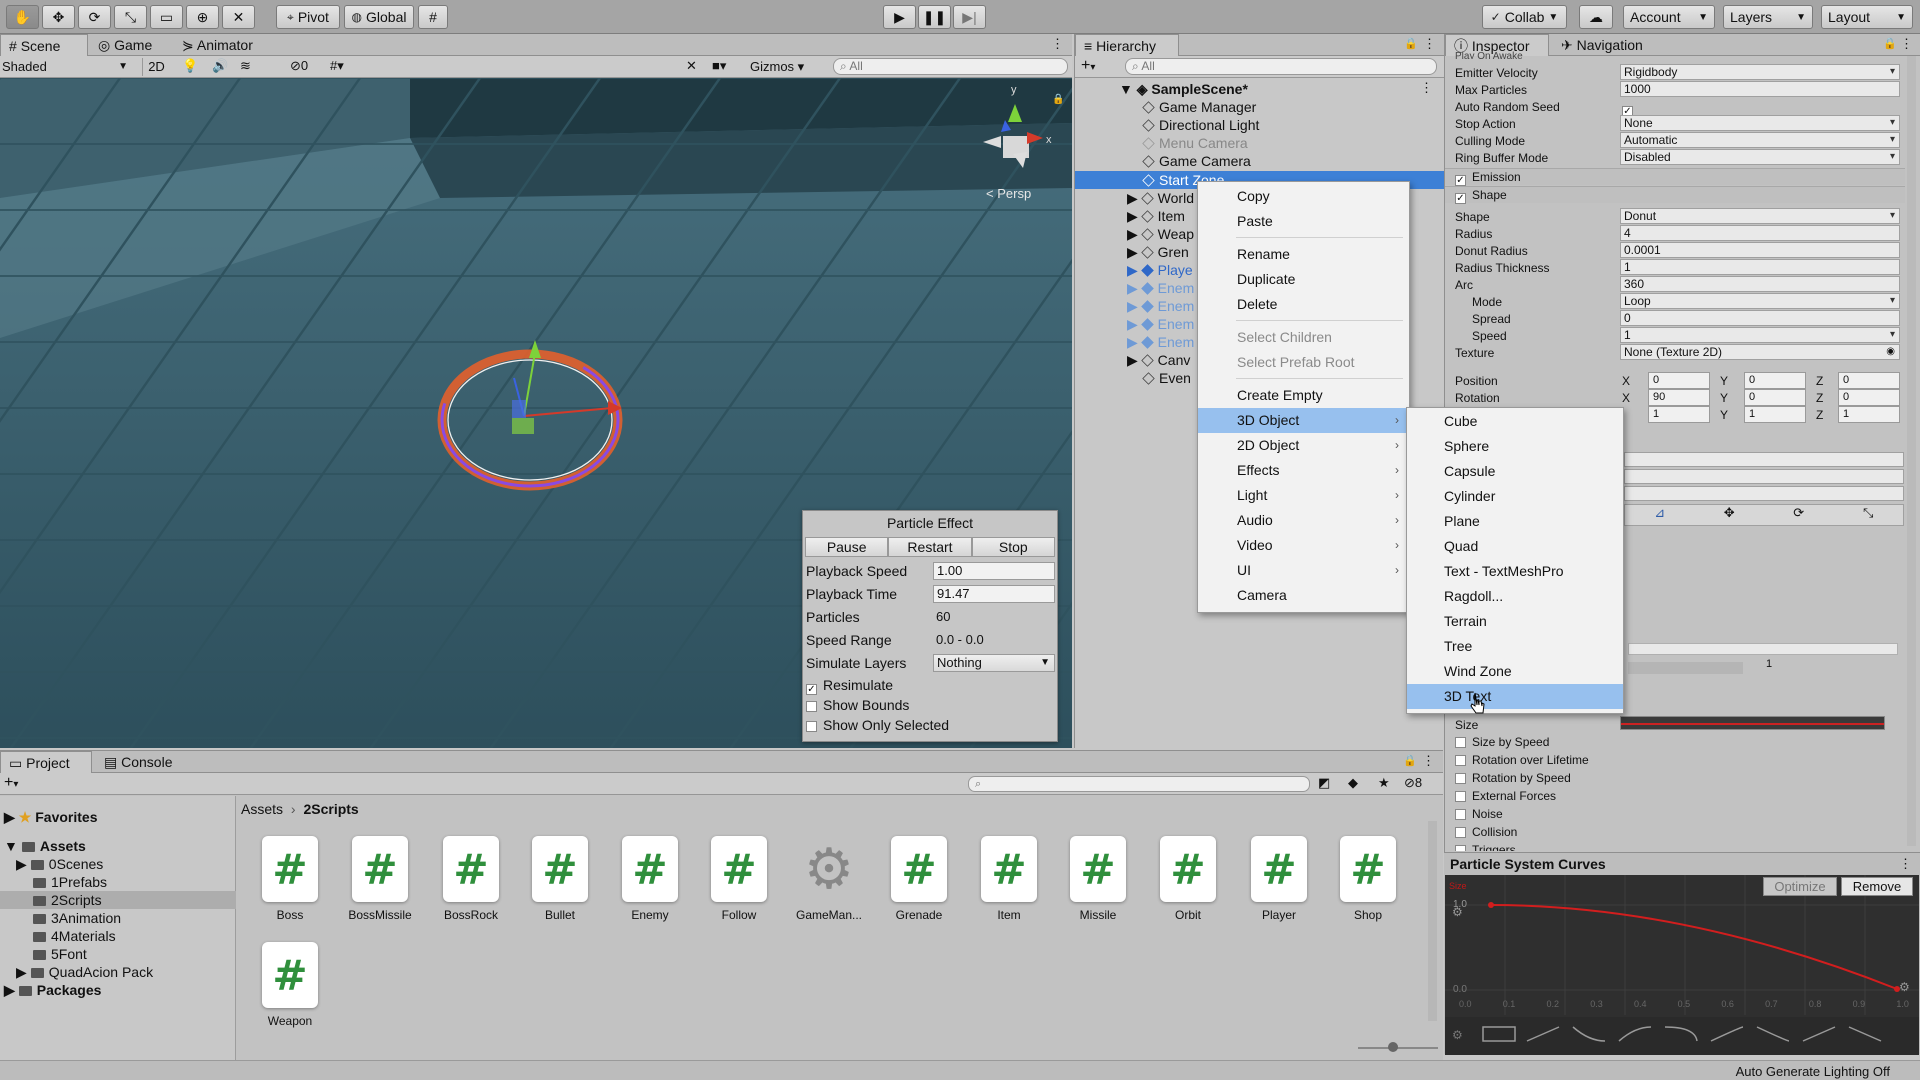 The image size is (1920, 1080). I want to click on breadcrumb-assets: Assets, so click(262, 809).